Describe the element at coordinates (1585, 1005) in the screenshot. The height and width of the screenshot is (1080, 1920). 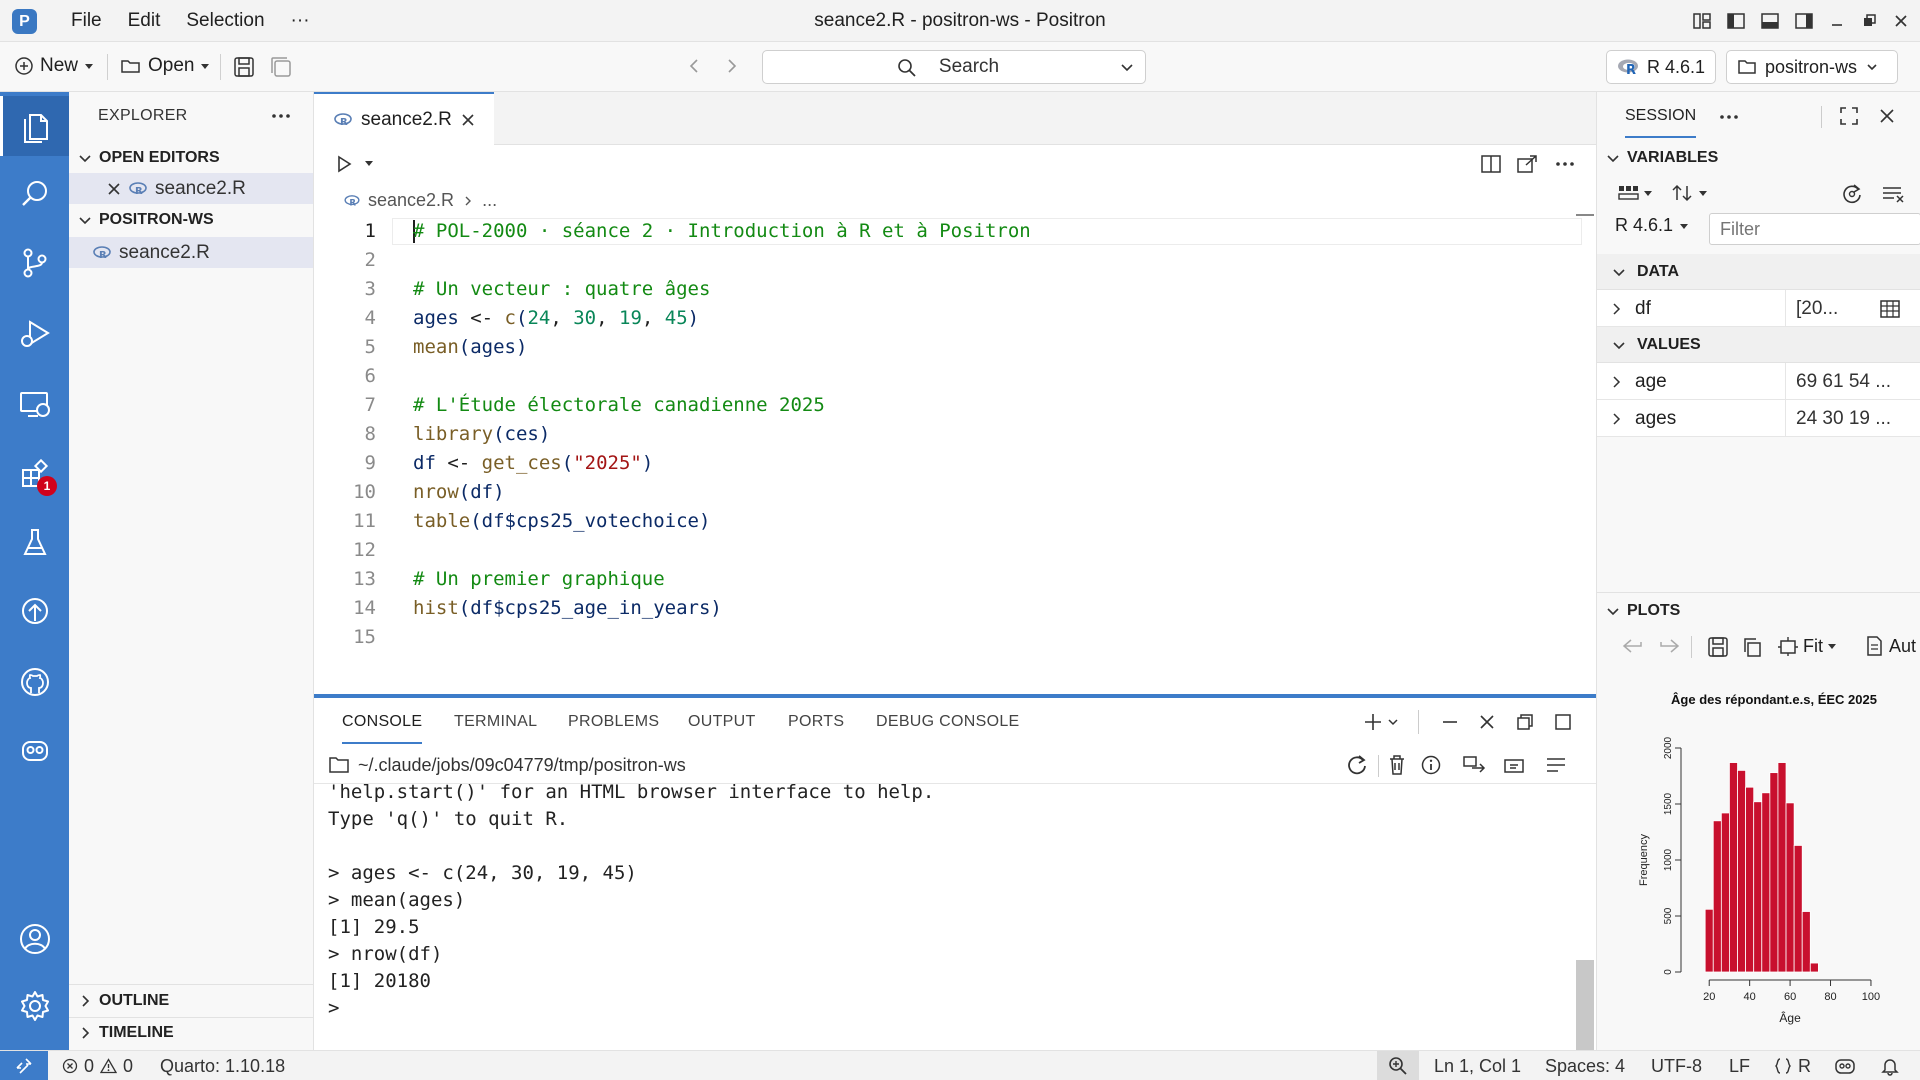
I see `console-scrollbar` at that location.